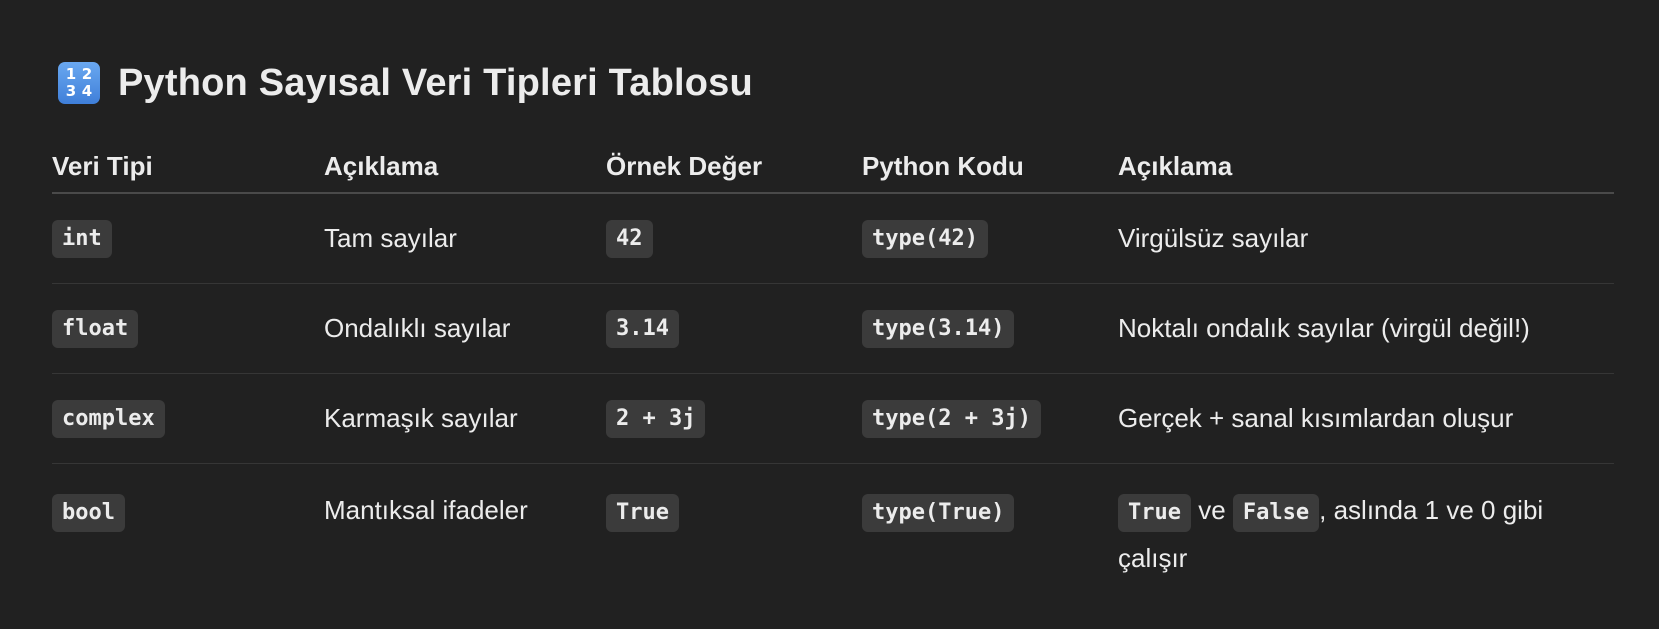  I want to click on inline-code: int, so click(82, 238).